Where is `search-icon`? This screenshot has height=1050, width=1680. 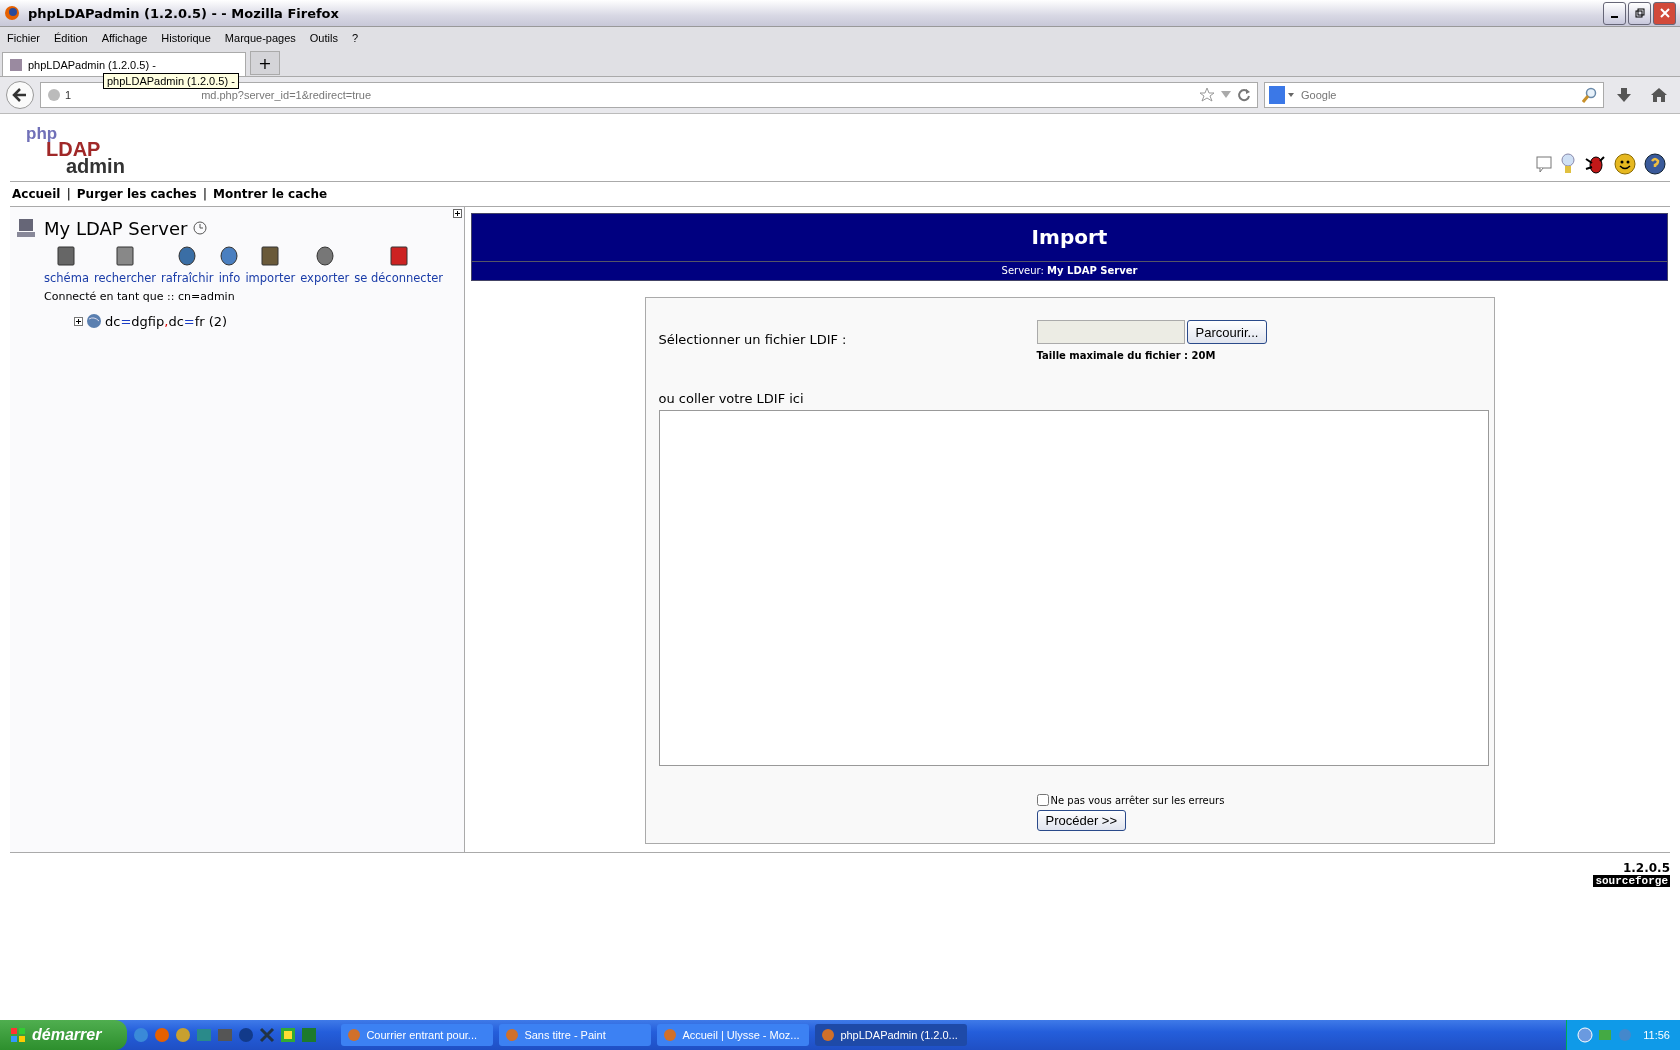 search-icon is located at coordinates (1590, 95).